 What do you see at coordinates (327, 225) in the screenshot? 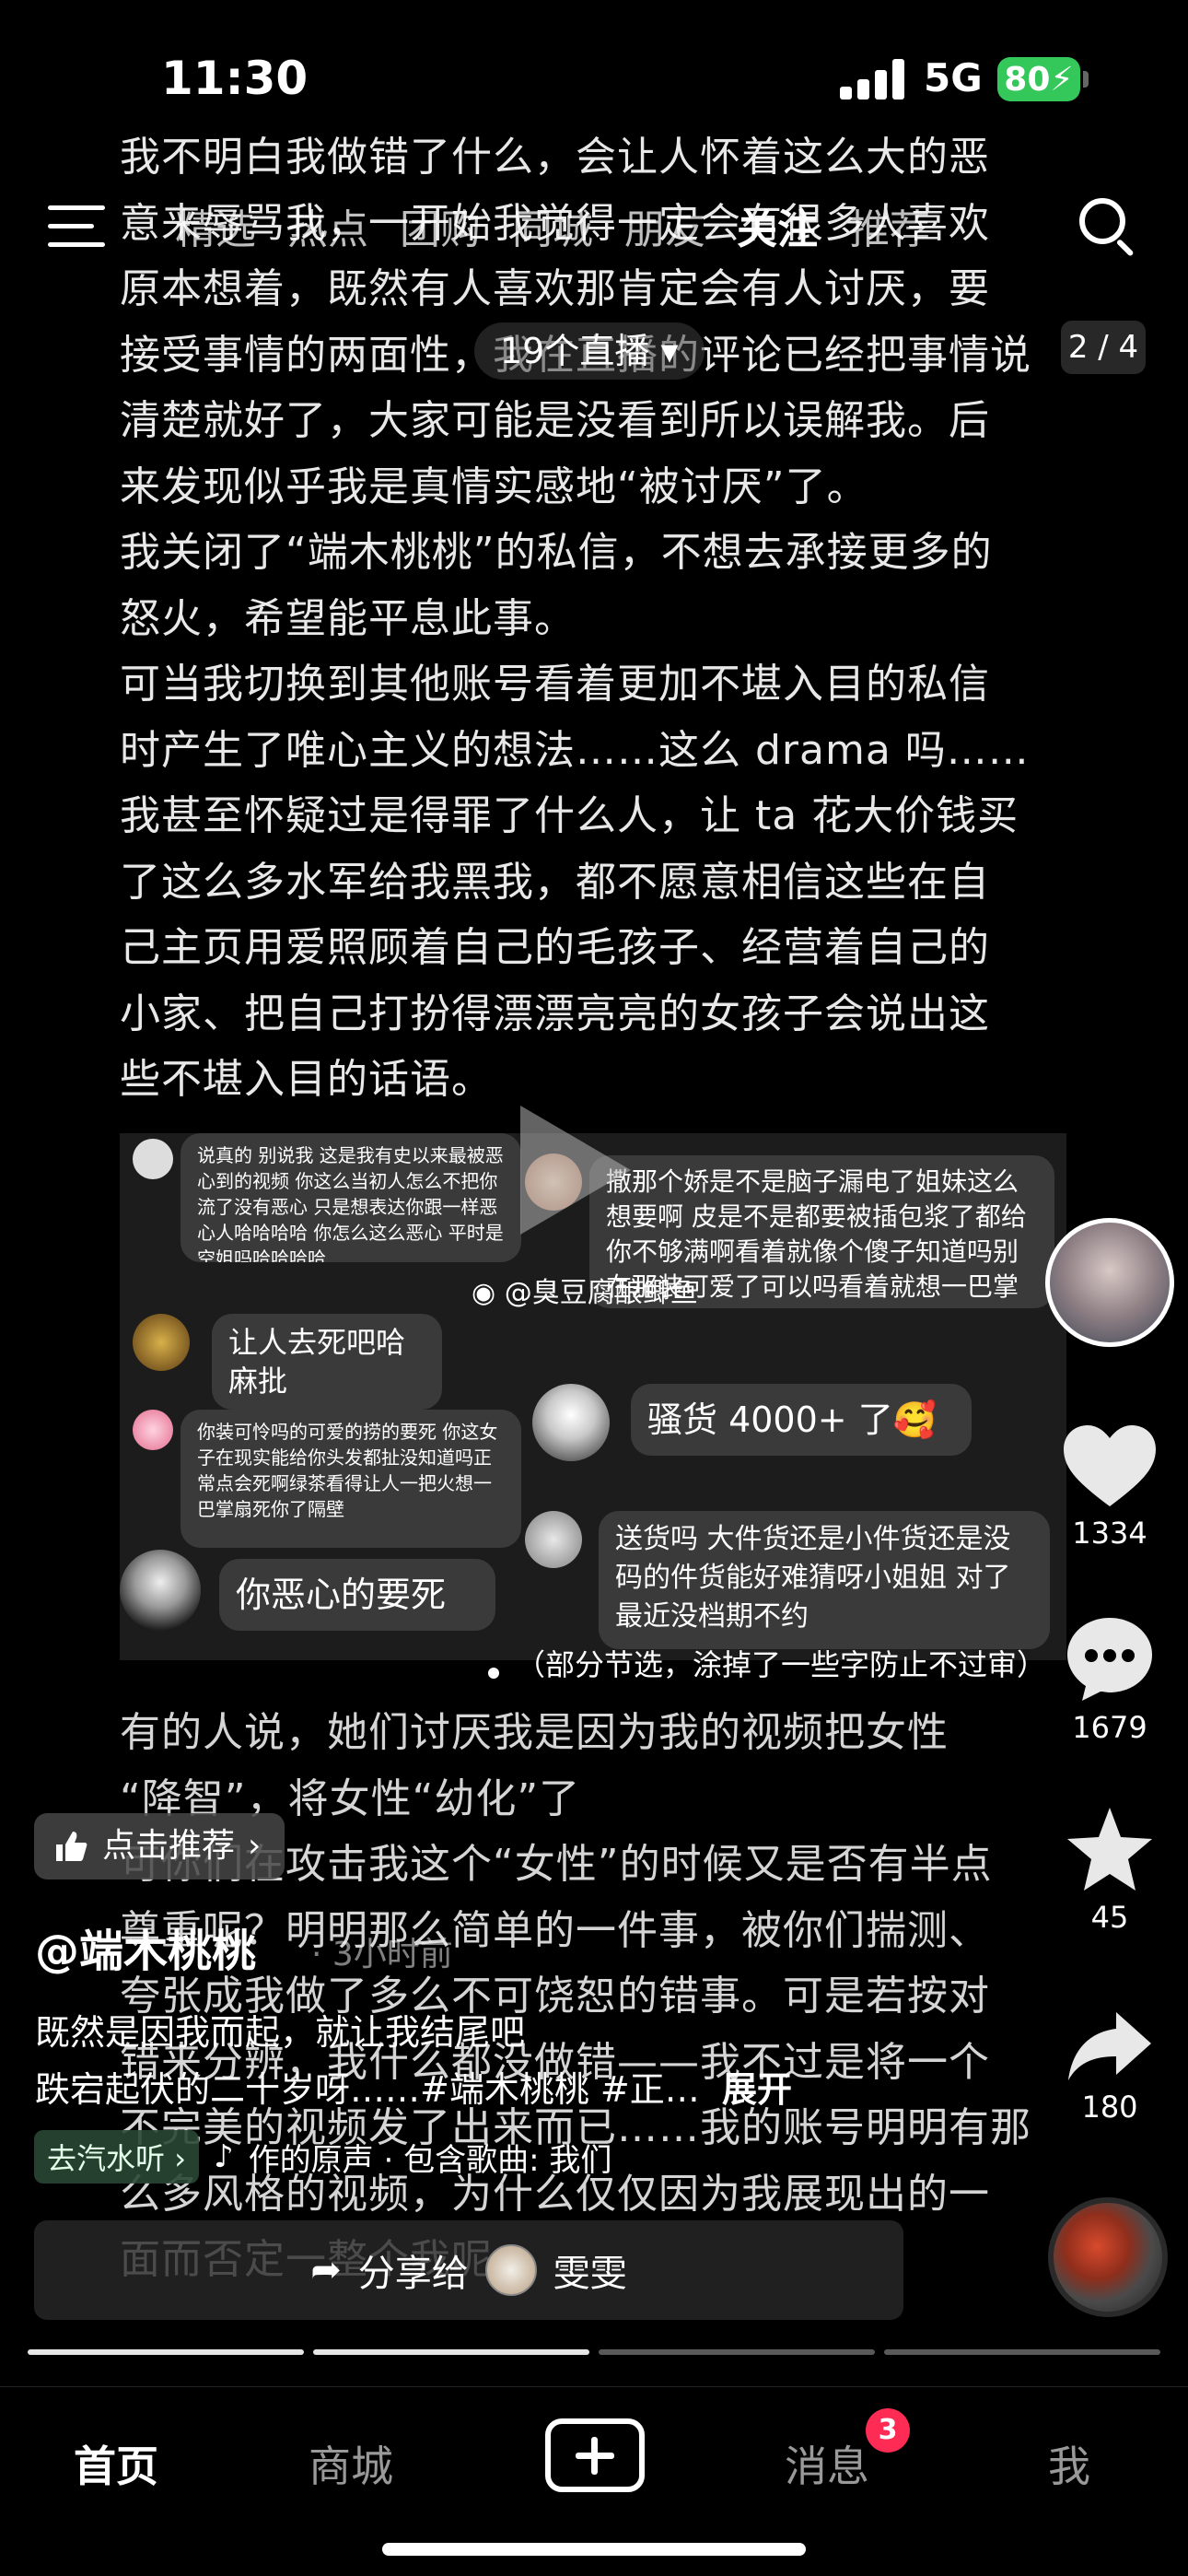
I see `tab-1: 热点` at bounding box center [327, 225].